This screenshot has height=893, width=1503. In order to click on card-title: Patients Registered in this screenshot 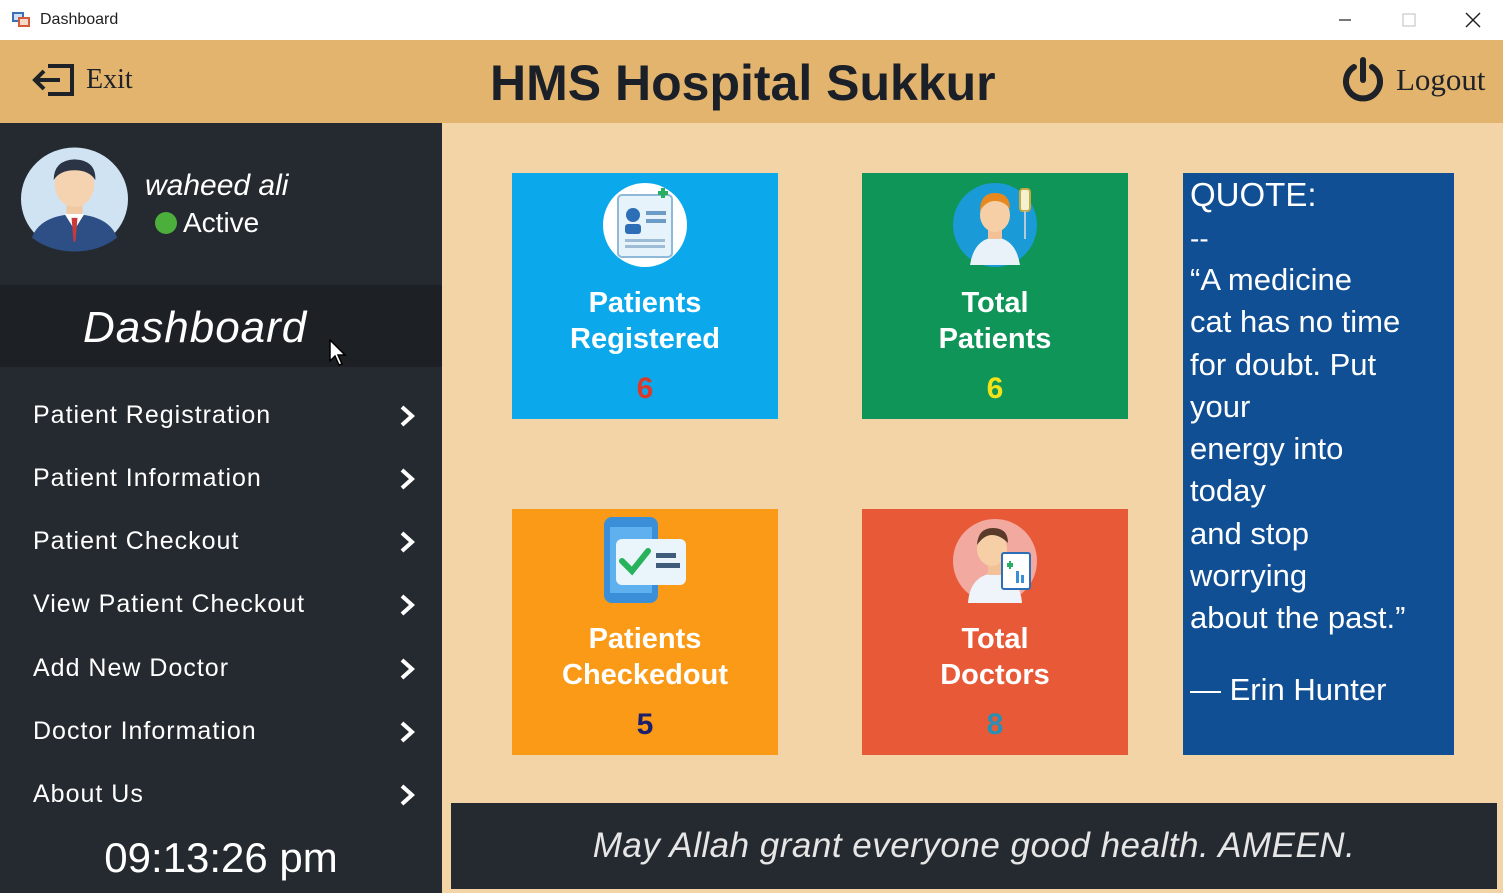, I will do `click(645, 321)`.